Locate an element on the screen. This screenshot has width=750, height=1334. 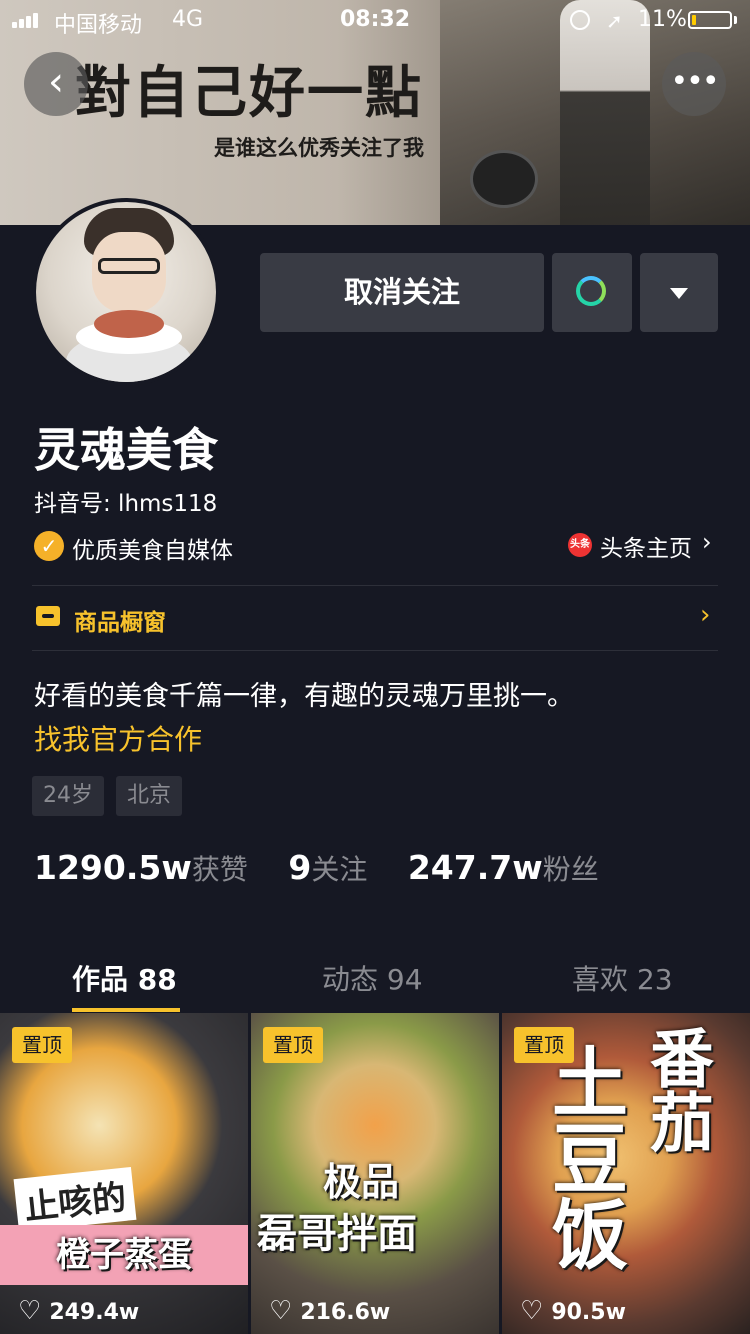
video-thumbnail: 番茄 土豆饭 置顶 ♡ 90.5w is located at coordinates (626, 1173).